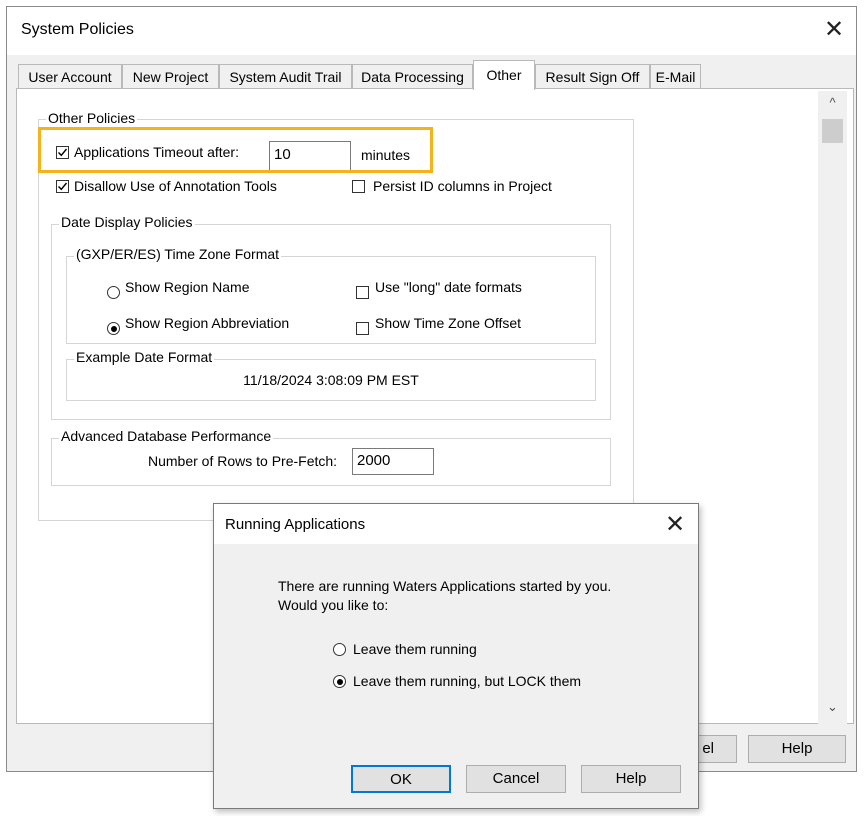  I want to click on tab-user-account: User Account, so click(70, 76).